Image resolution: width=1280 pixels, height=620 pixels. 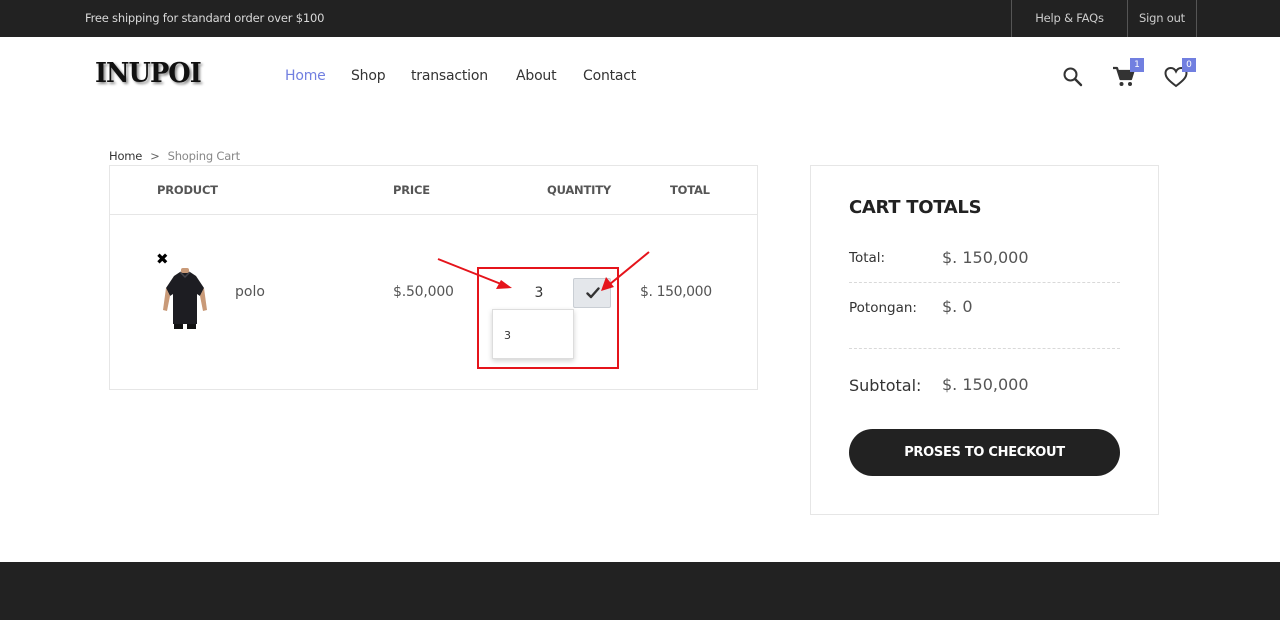 I want to click on potongan-label: Potongan:, so click(x=883, y=308).